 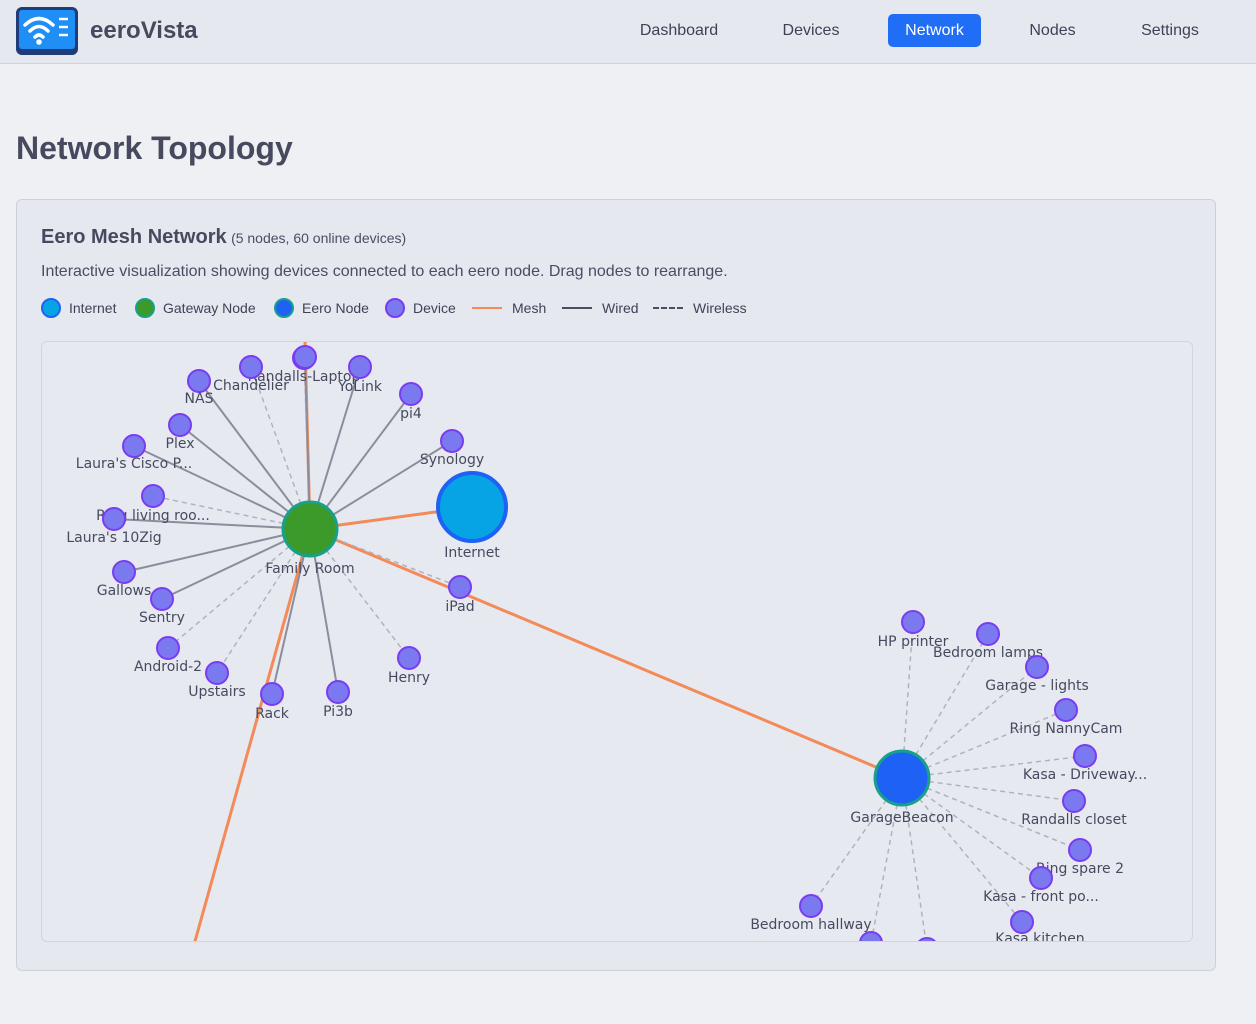 What do you see at coordinates (600, 308) in the screenshot?
I see `legend-wired: Wired` at bounding box center [600, 308].